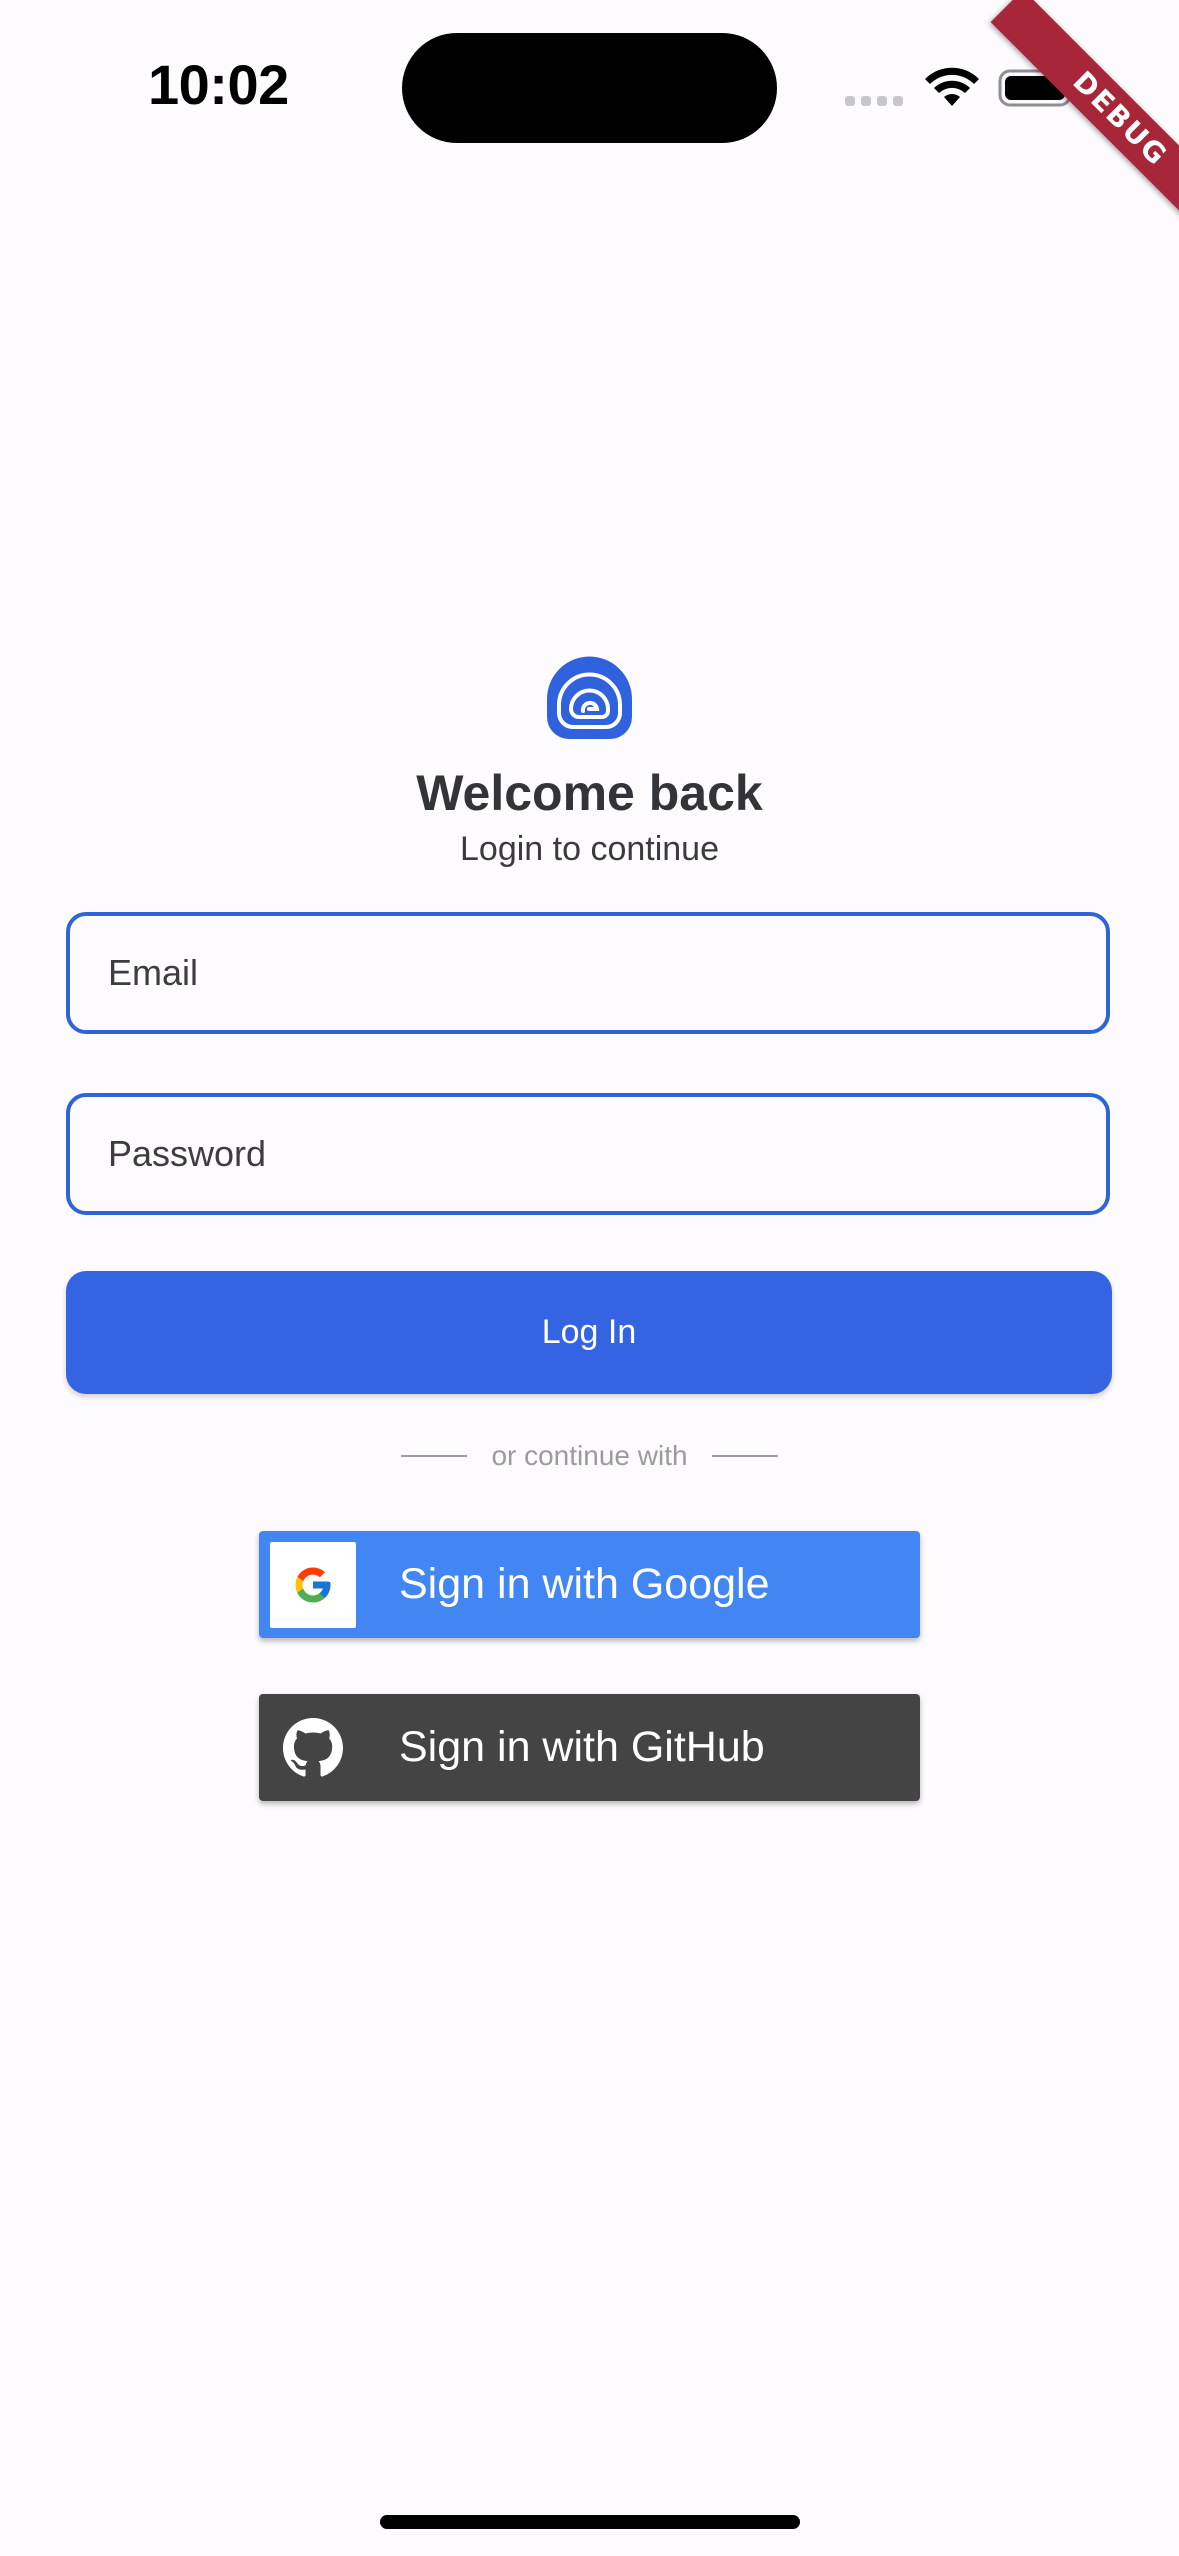  I want to click on google-sign-in-button: Sign in with Google, so click(589, 1584).